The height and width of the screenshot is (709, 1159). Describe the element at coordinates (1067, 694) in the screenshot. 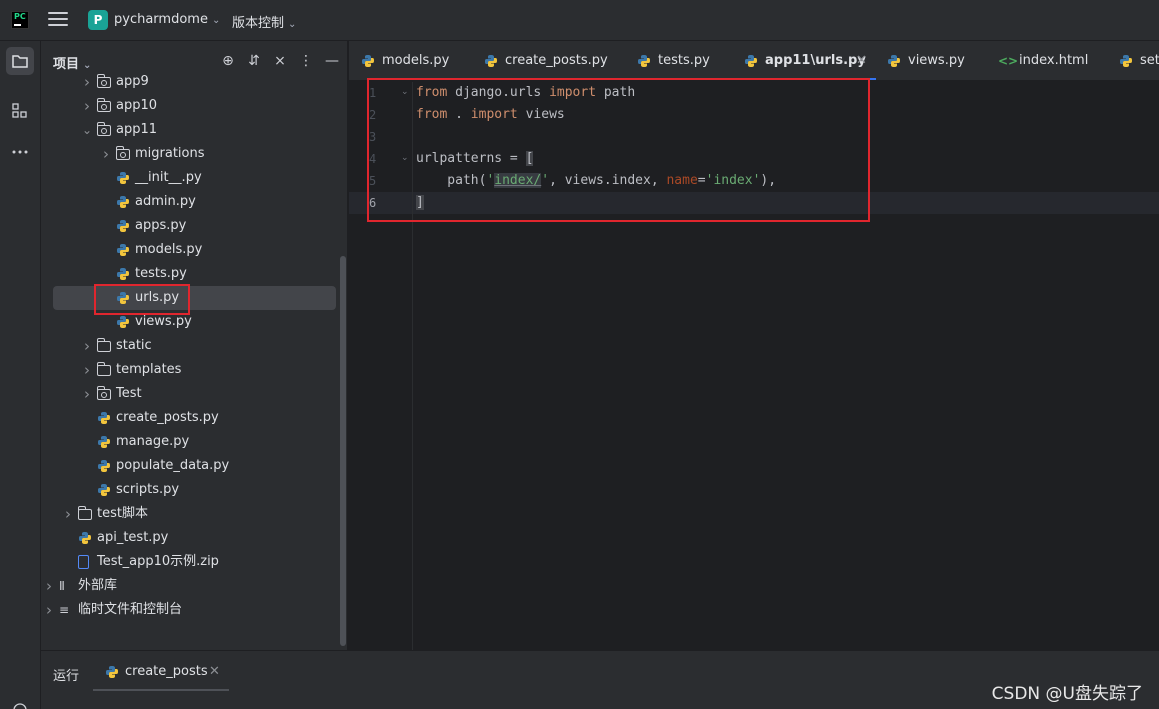

I see `watermark: CSDN @U盘失踪了` at that location.